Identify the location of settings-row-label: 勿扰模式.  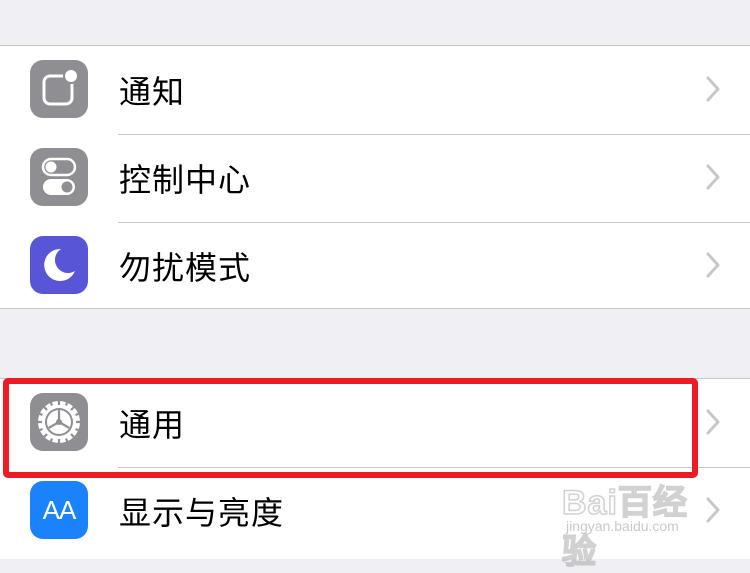
(185, 268).